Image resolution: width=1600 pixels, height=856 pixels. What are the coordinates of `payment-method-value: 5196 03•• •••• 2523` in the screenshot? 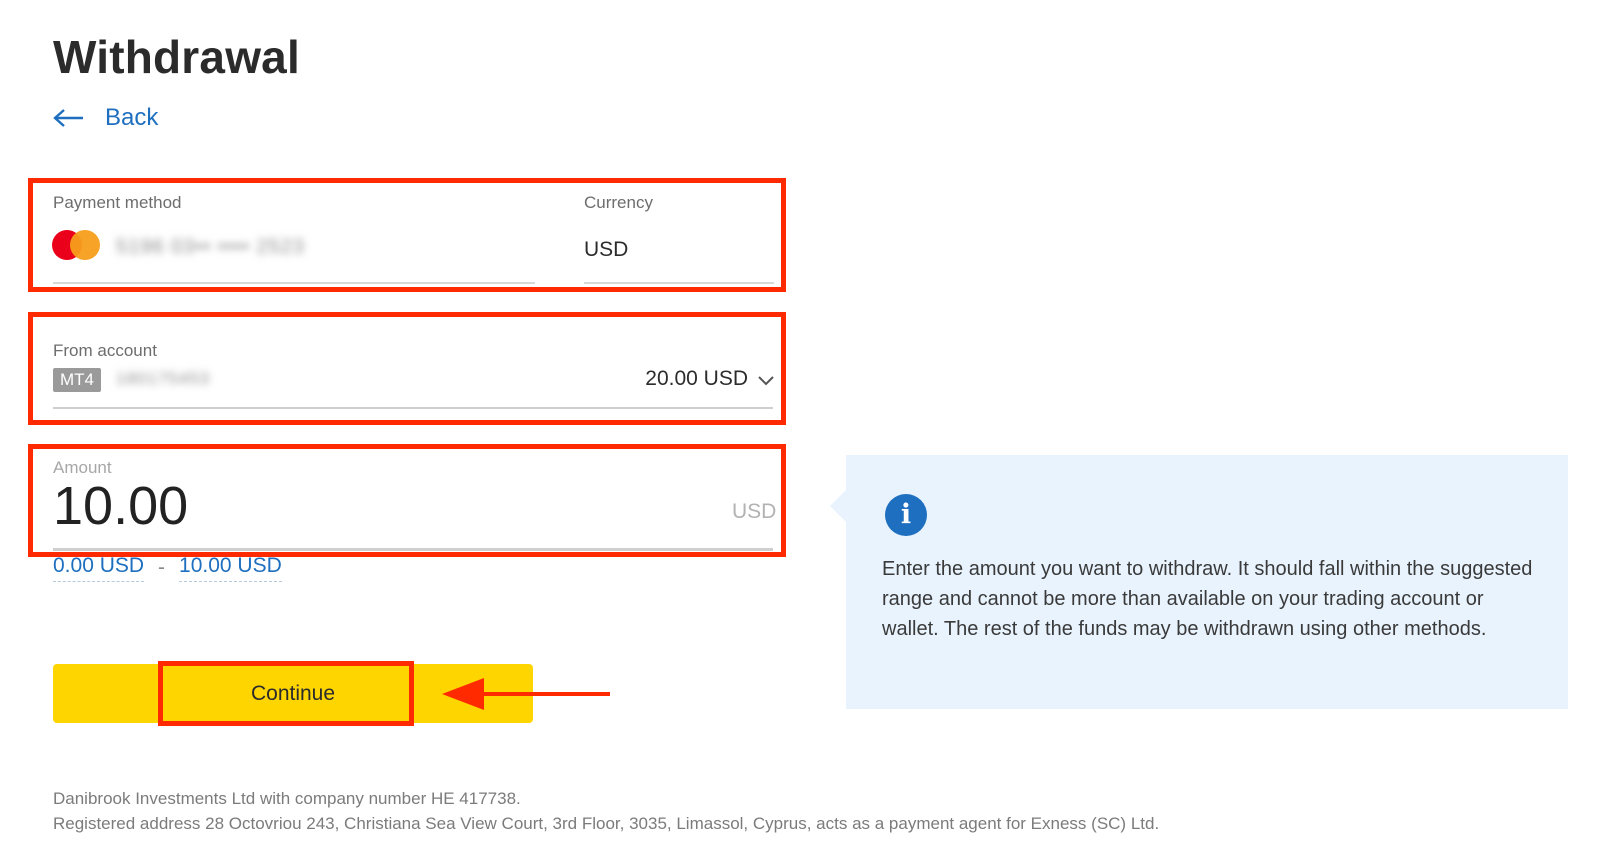 It's located at (210, 247).